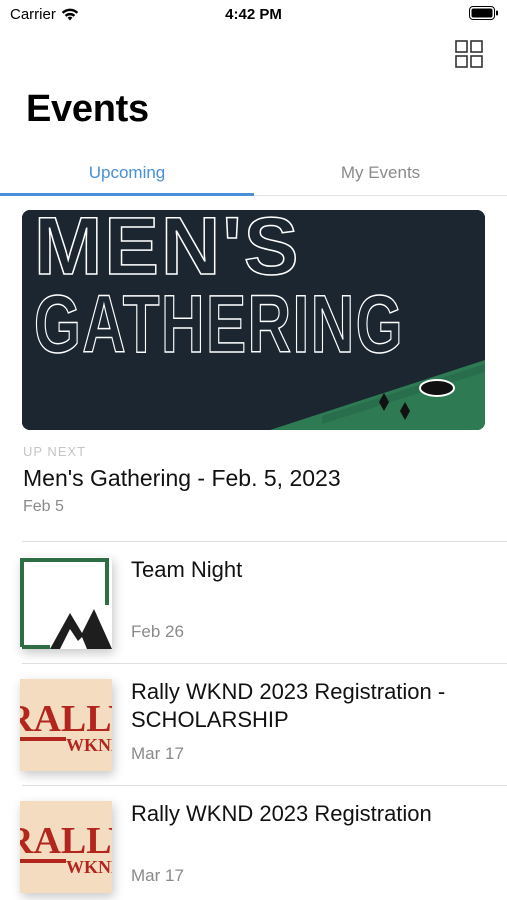  I want to click on banner-text-line2: GATHERING, so click(219, 324).